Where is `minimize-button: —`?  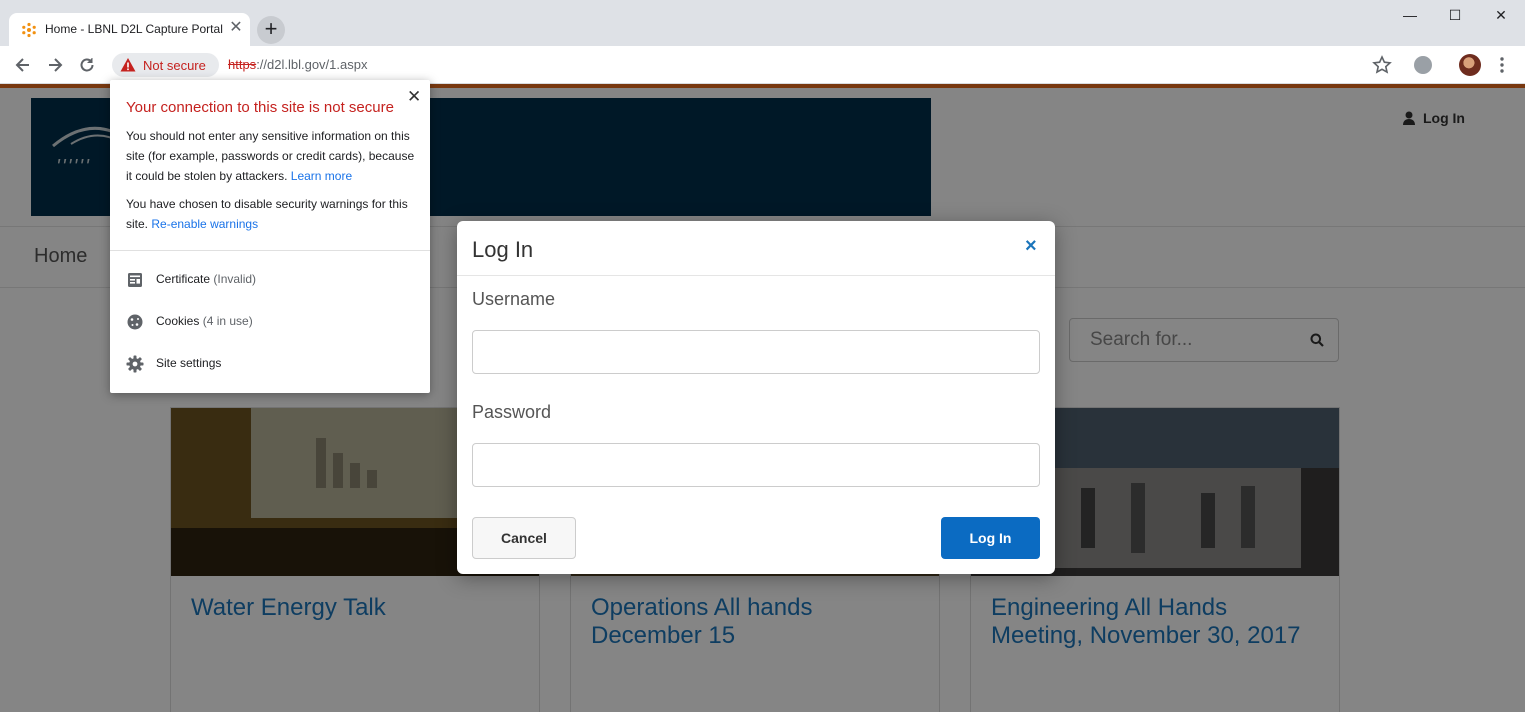 minimize-button: — is located at coordinates (1410, 15).